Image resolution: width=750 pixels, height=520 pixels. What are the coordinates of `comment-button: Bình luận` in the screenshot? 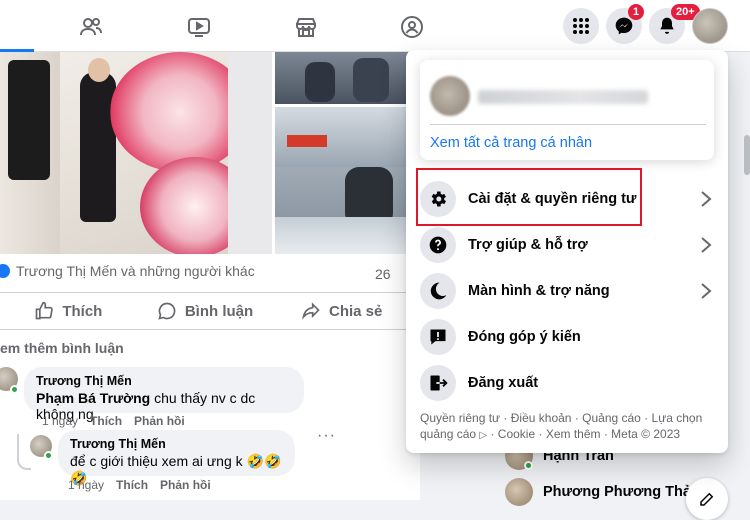 It's located at (205, 311).